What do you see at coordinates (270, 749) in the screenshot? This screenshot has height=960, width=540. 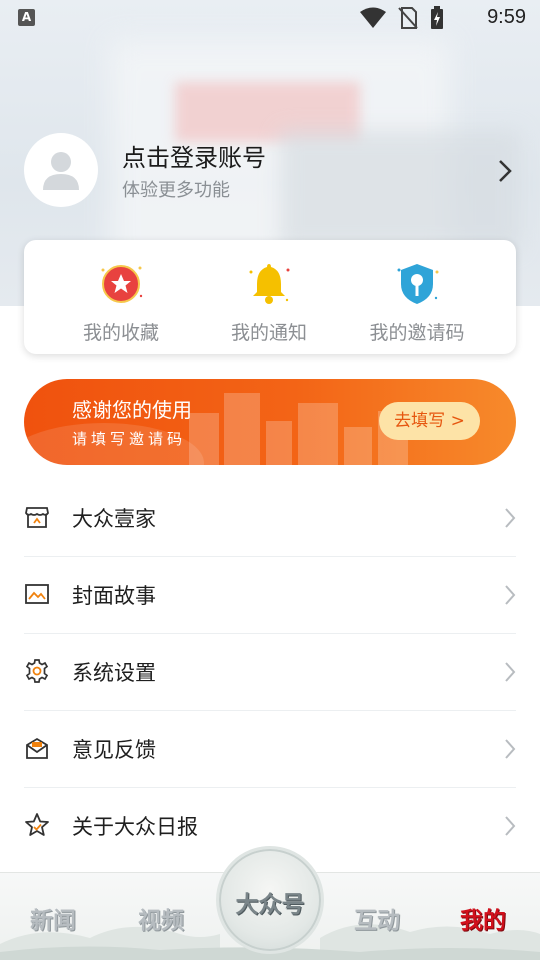 I see `menu-item-feedback: 意见反馈` at bounding box center [270, 749].